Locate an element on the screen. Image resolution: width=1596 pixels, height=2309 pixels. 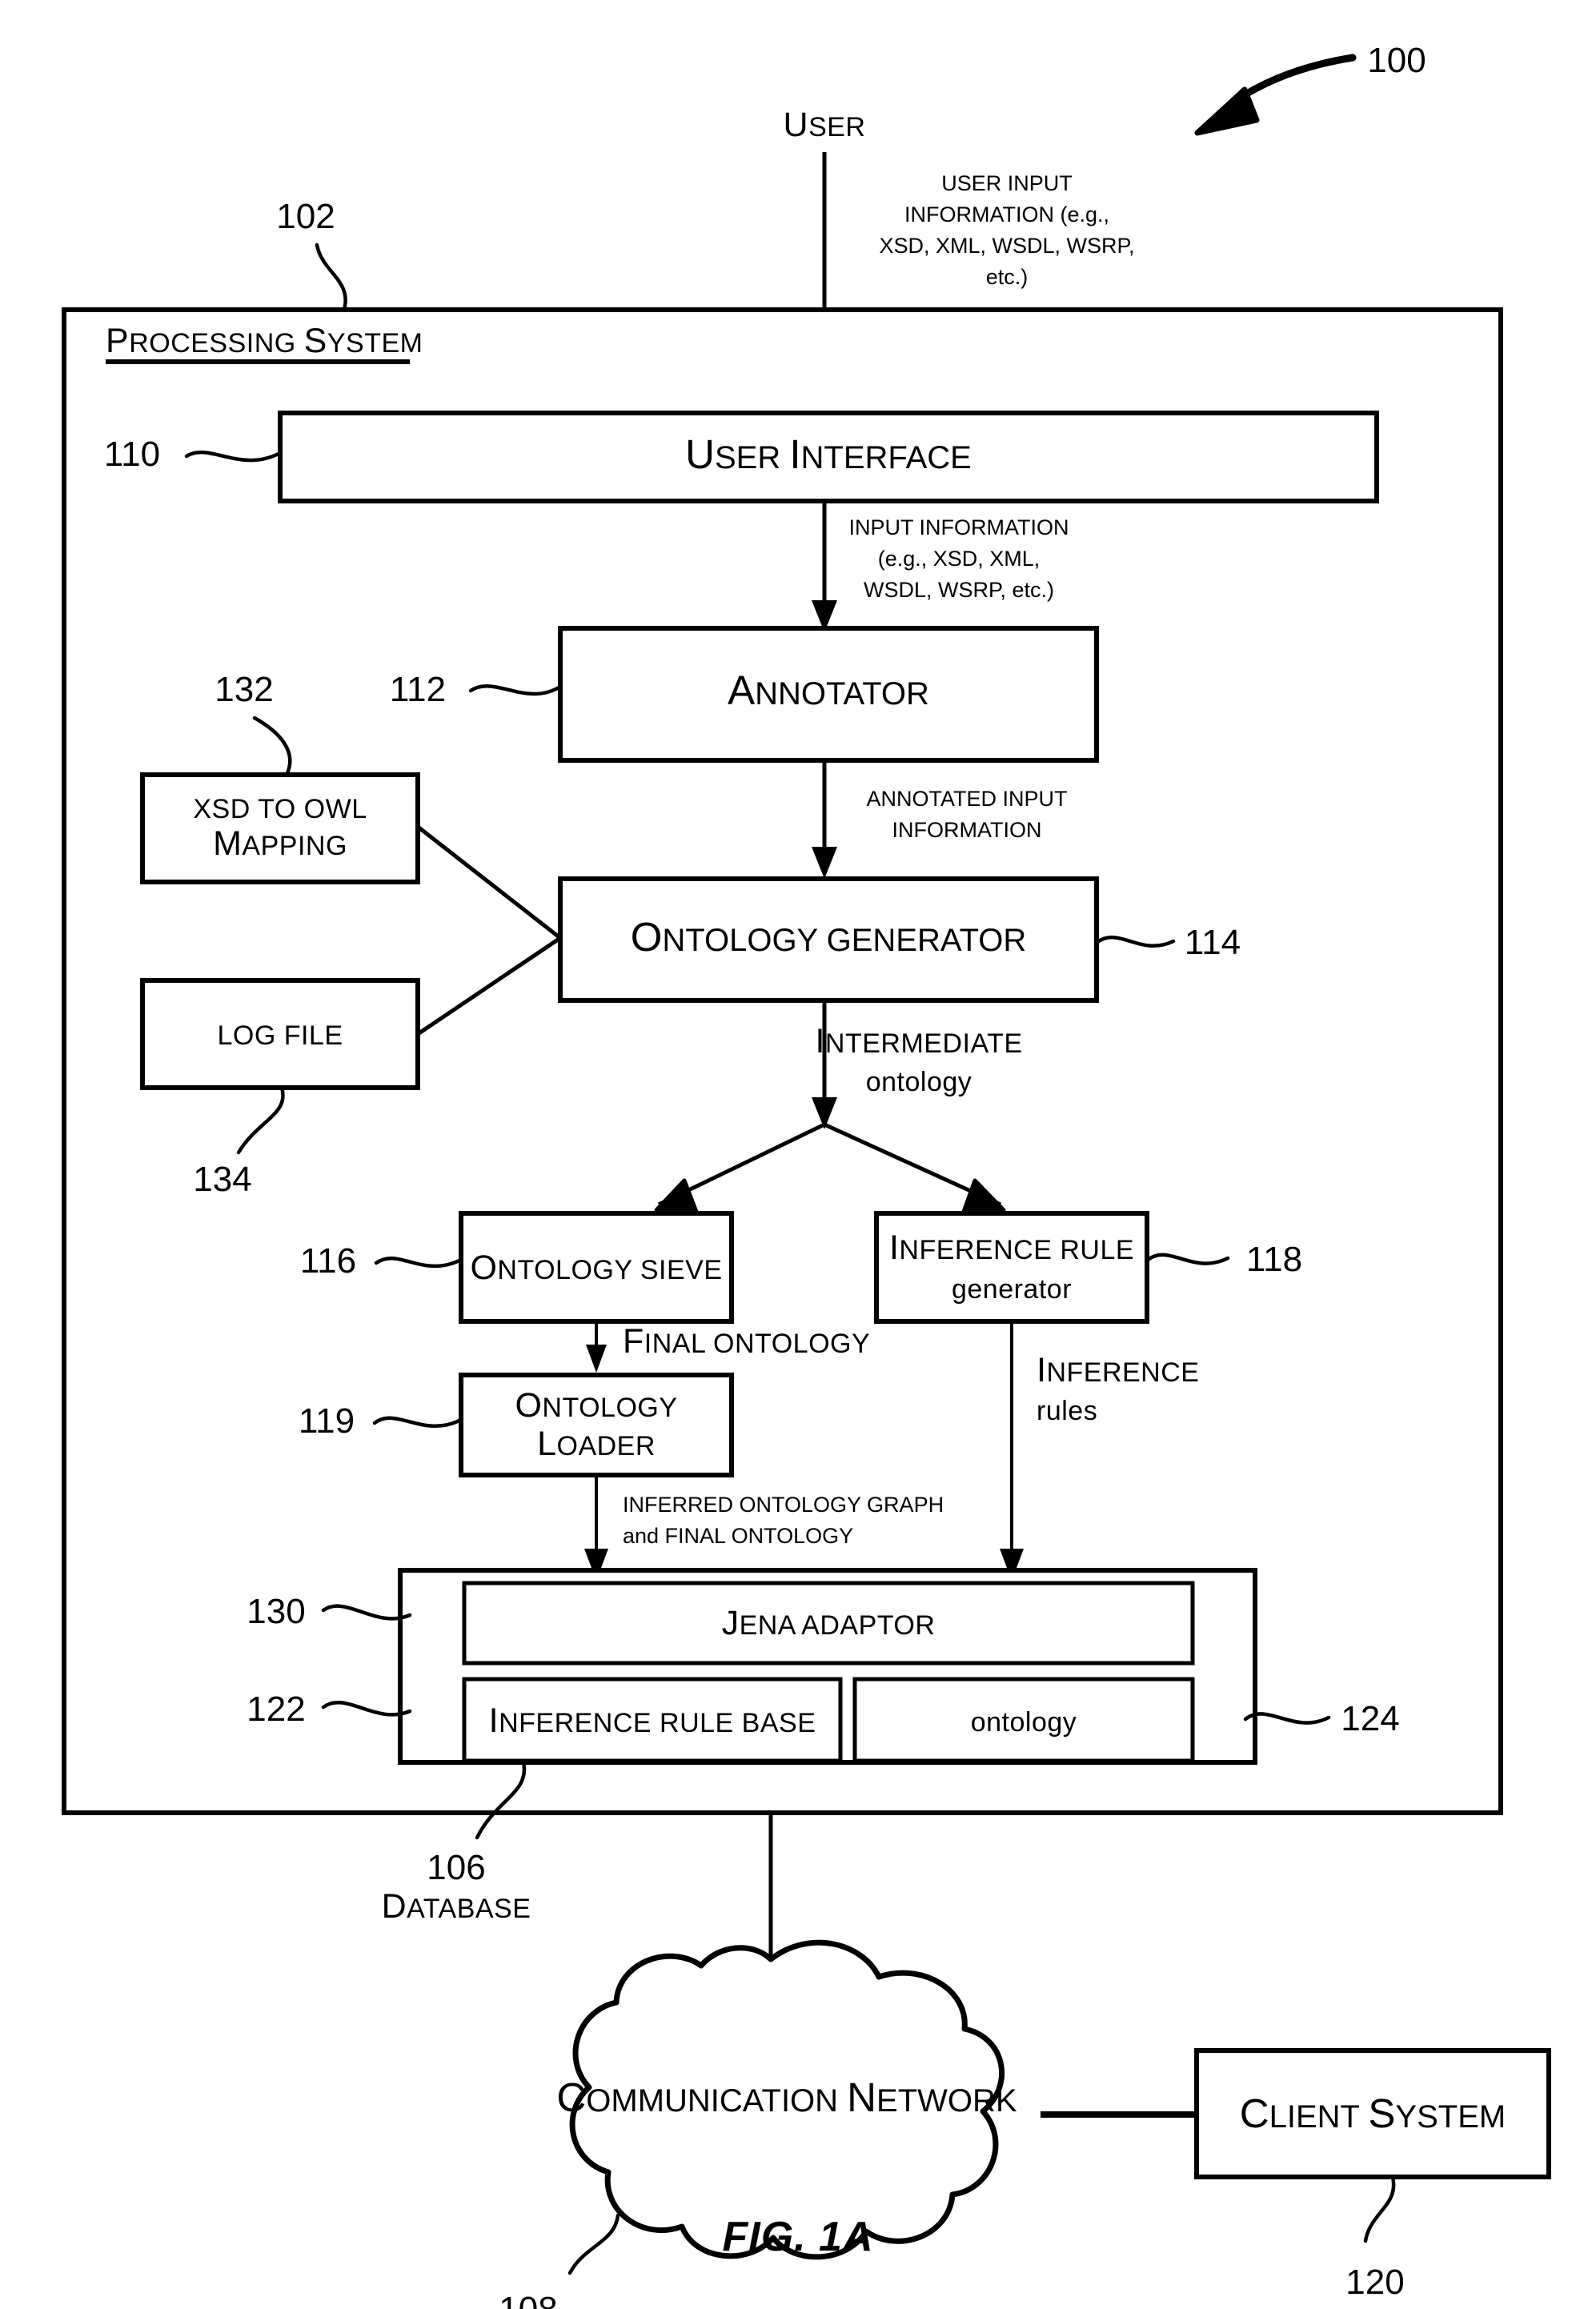
inference-rule-base-label: INFERENCE RULE BASE is located at coordinates (652, 1721).